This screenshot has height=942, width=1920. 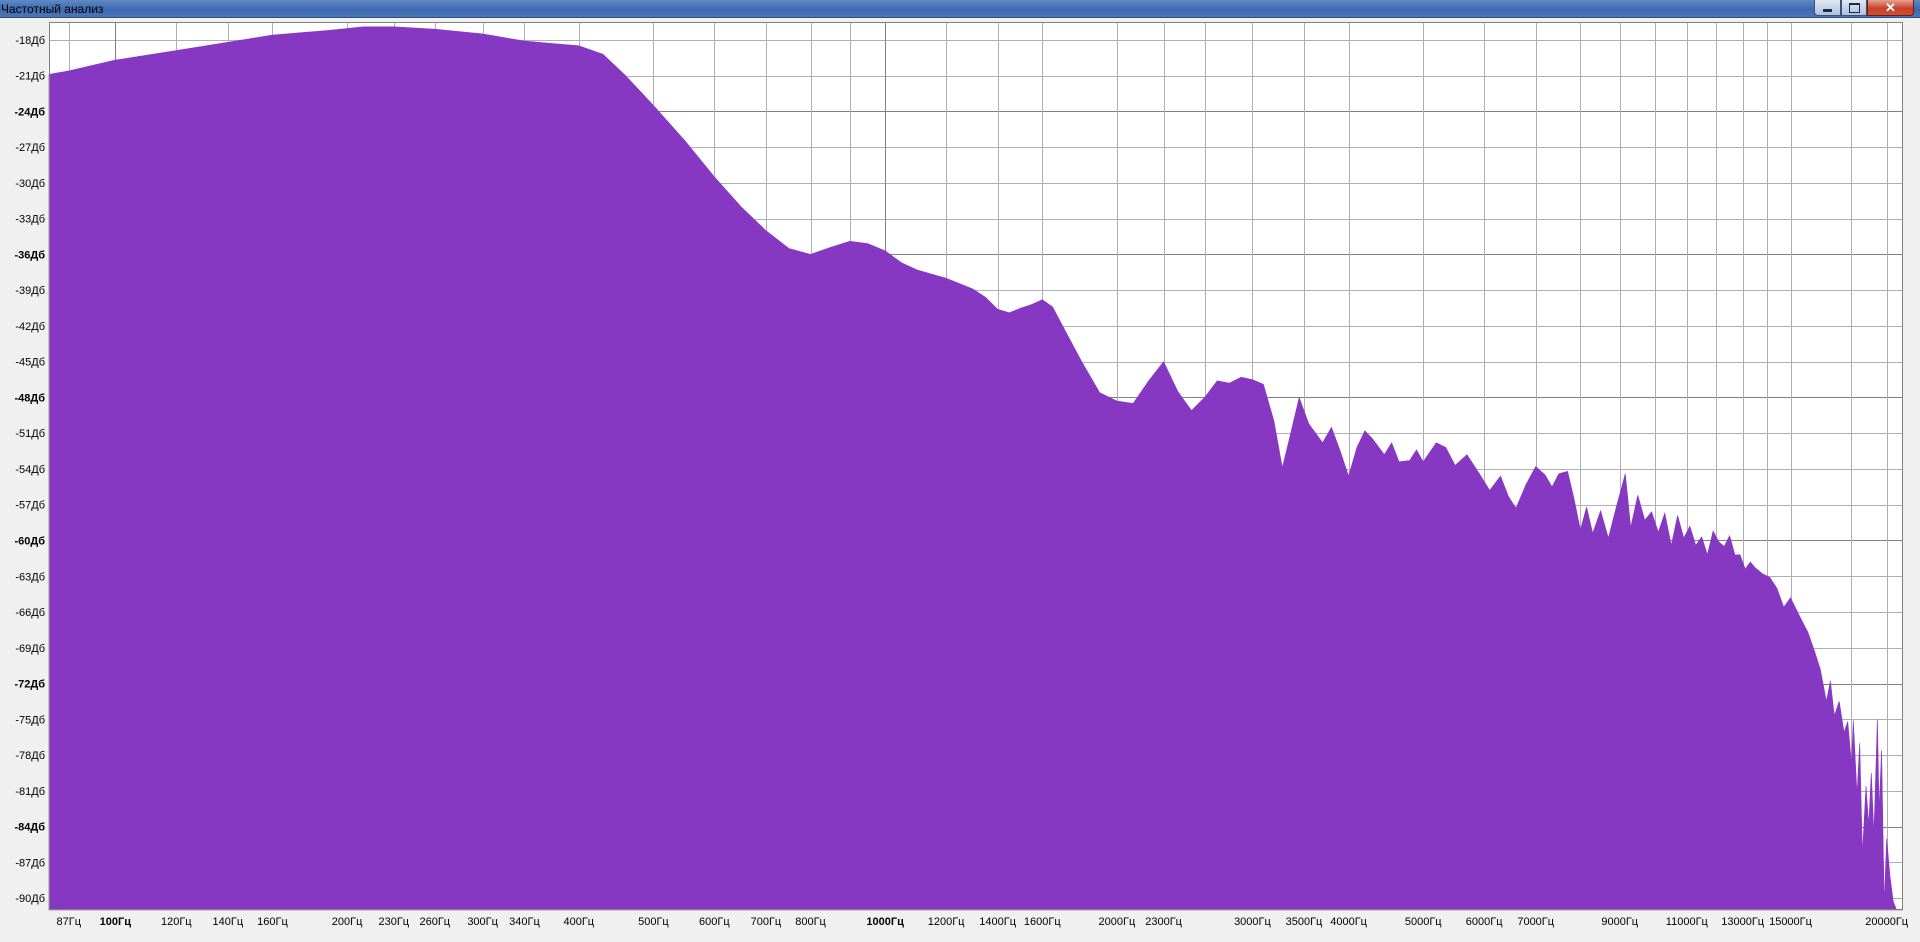 I want to click on minimize-icon, so click(x=1827, y=10).